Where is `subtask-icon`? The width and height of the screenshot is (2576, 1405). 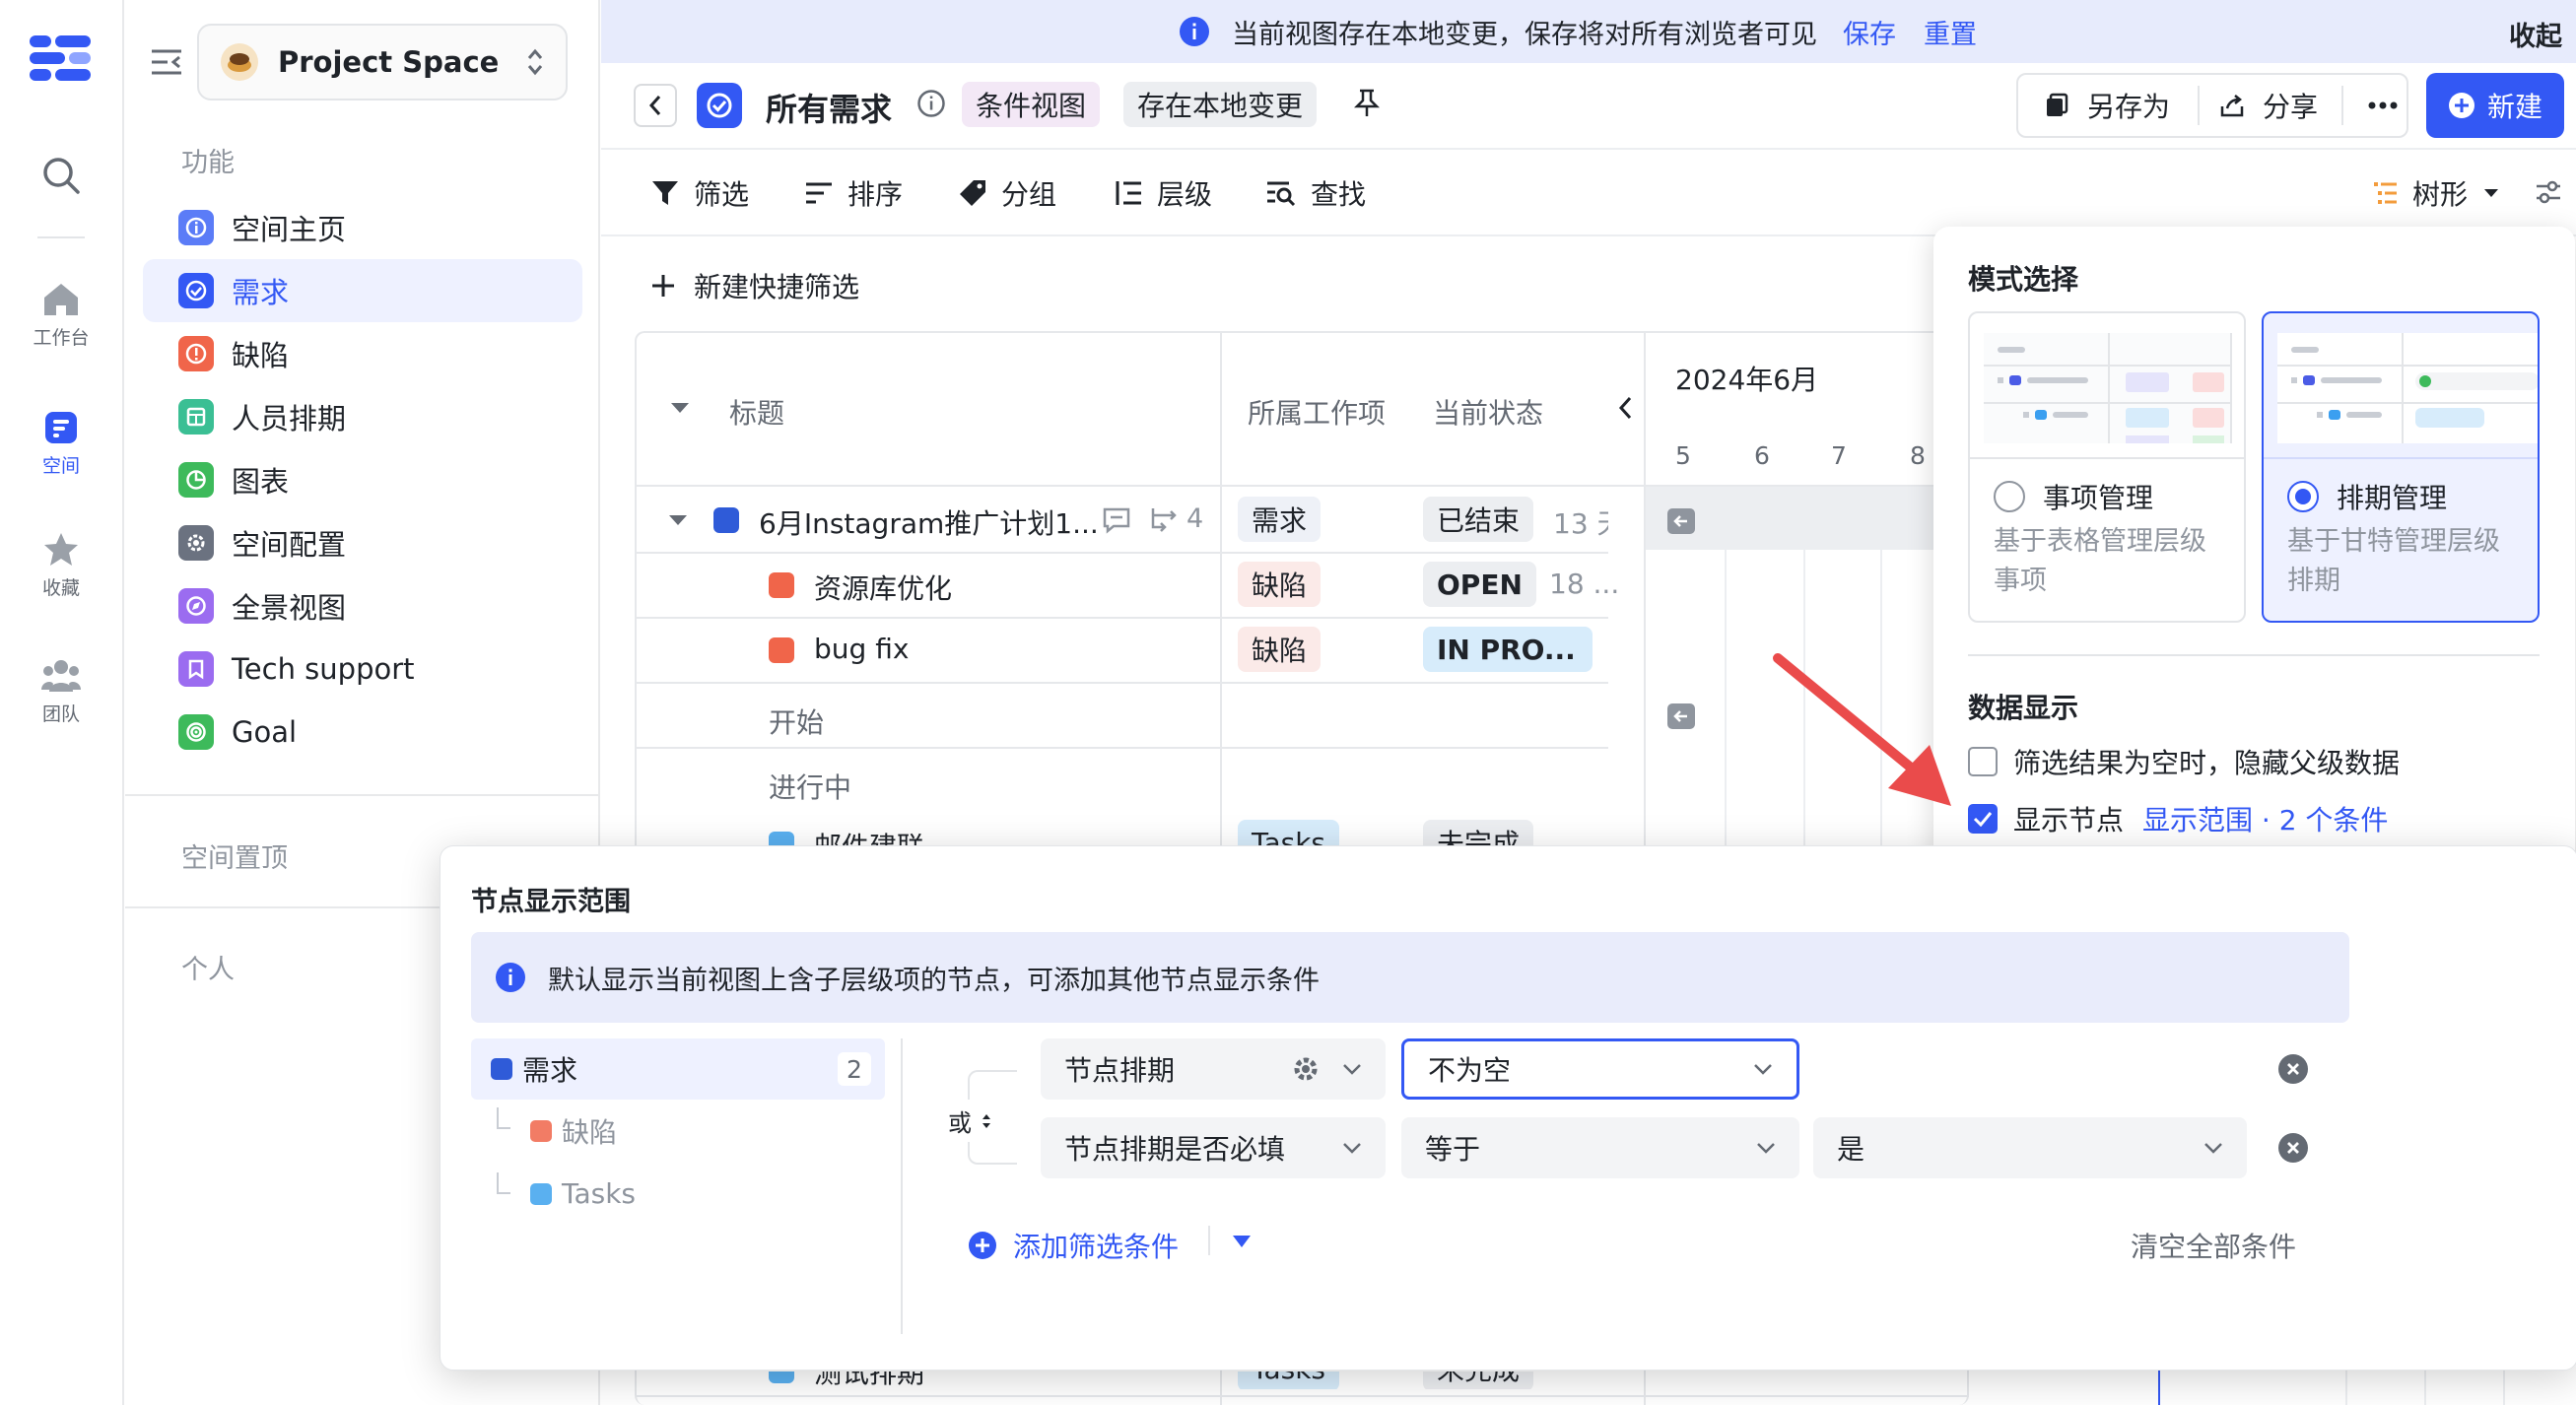 subtask-icon is located at coordinates (1164, 519).